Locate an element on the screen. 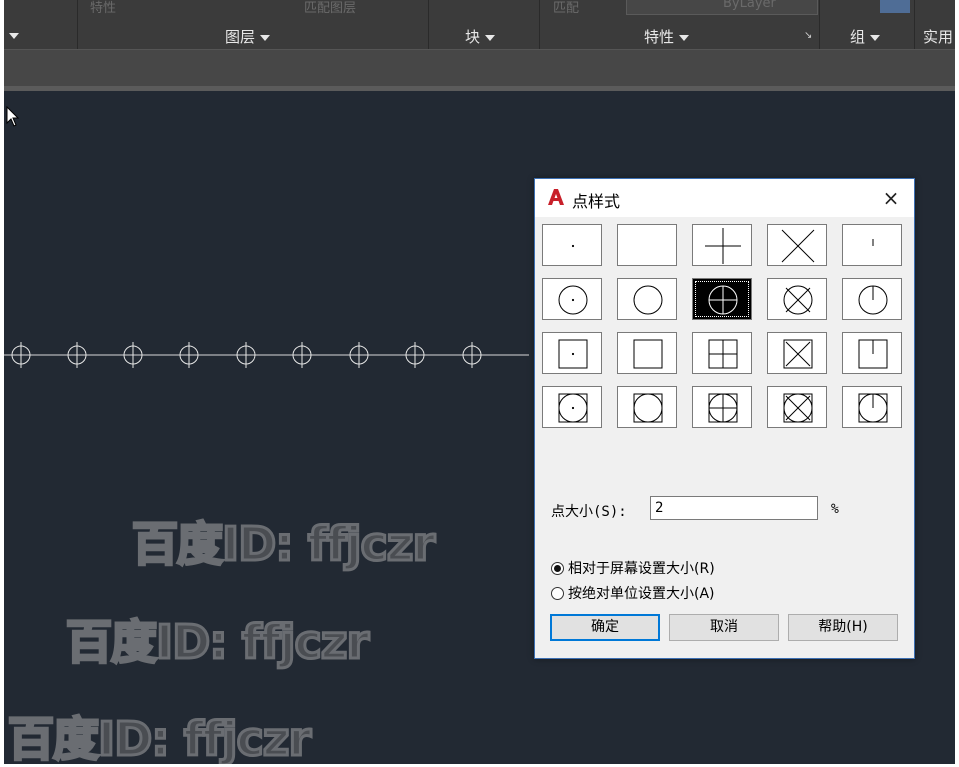 This screenshot has height=767, width=959. panel-label-utilities: 实用 is located at coordinates (938, 36).